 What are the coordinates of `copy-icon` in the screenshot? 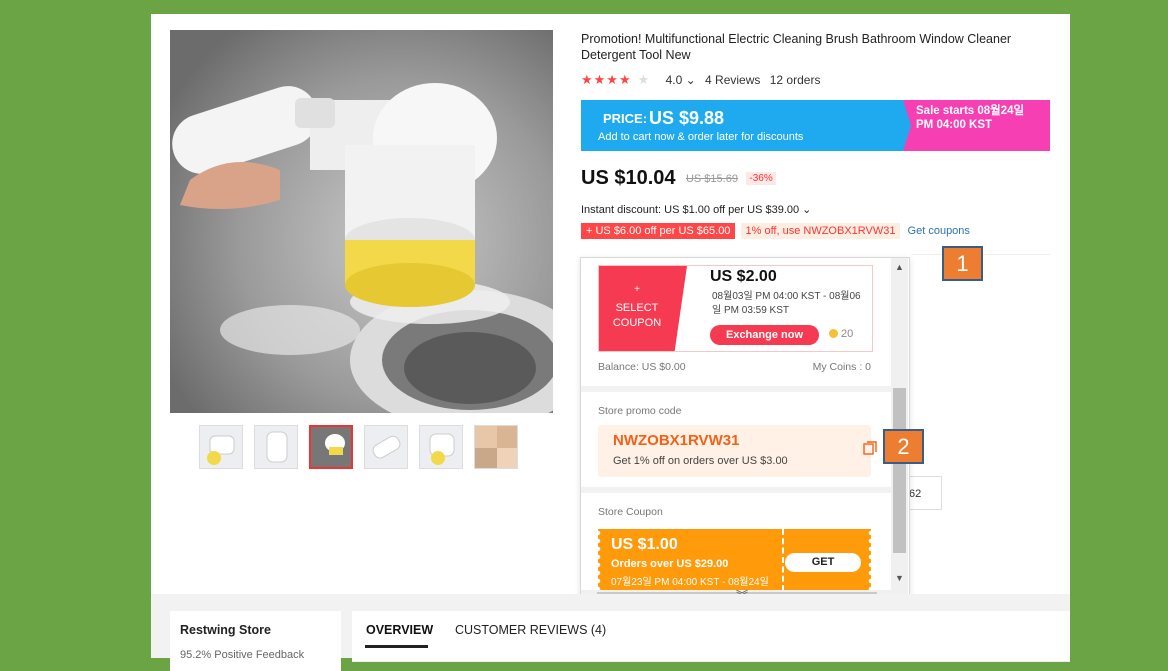 It's located at (870, 448).